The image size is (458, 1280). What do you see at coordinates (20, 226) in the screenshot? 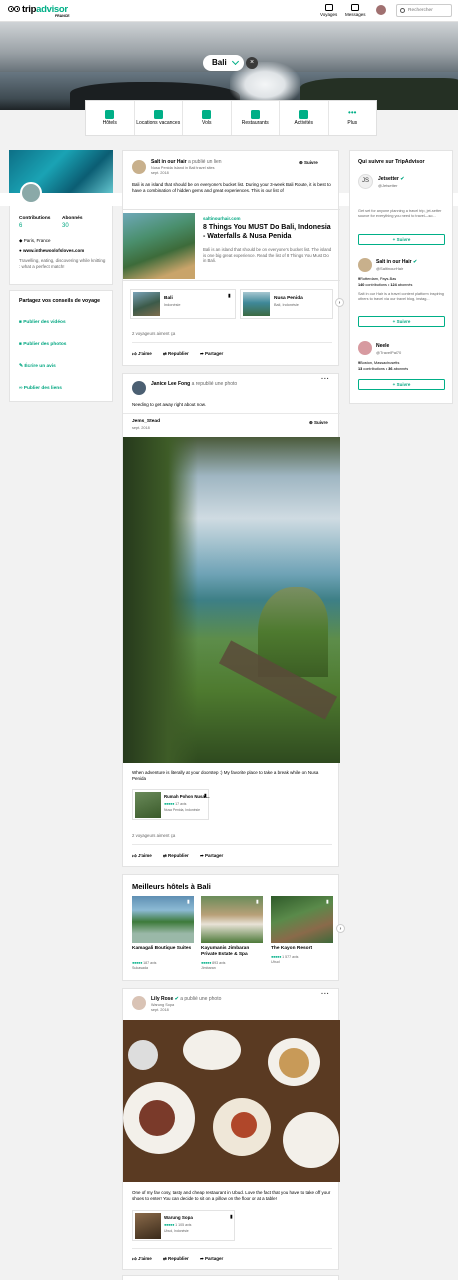
I see `contributions-count: 6` at bounding box center [20, 226].